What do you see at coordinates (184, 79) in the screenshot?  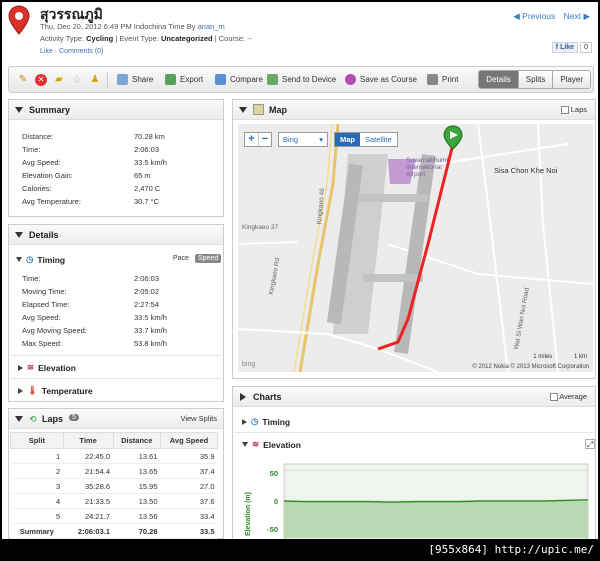 I see `export-button: Export` at bounding box center [184, 79].